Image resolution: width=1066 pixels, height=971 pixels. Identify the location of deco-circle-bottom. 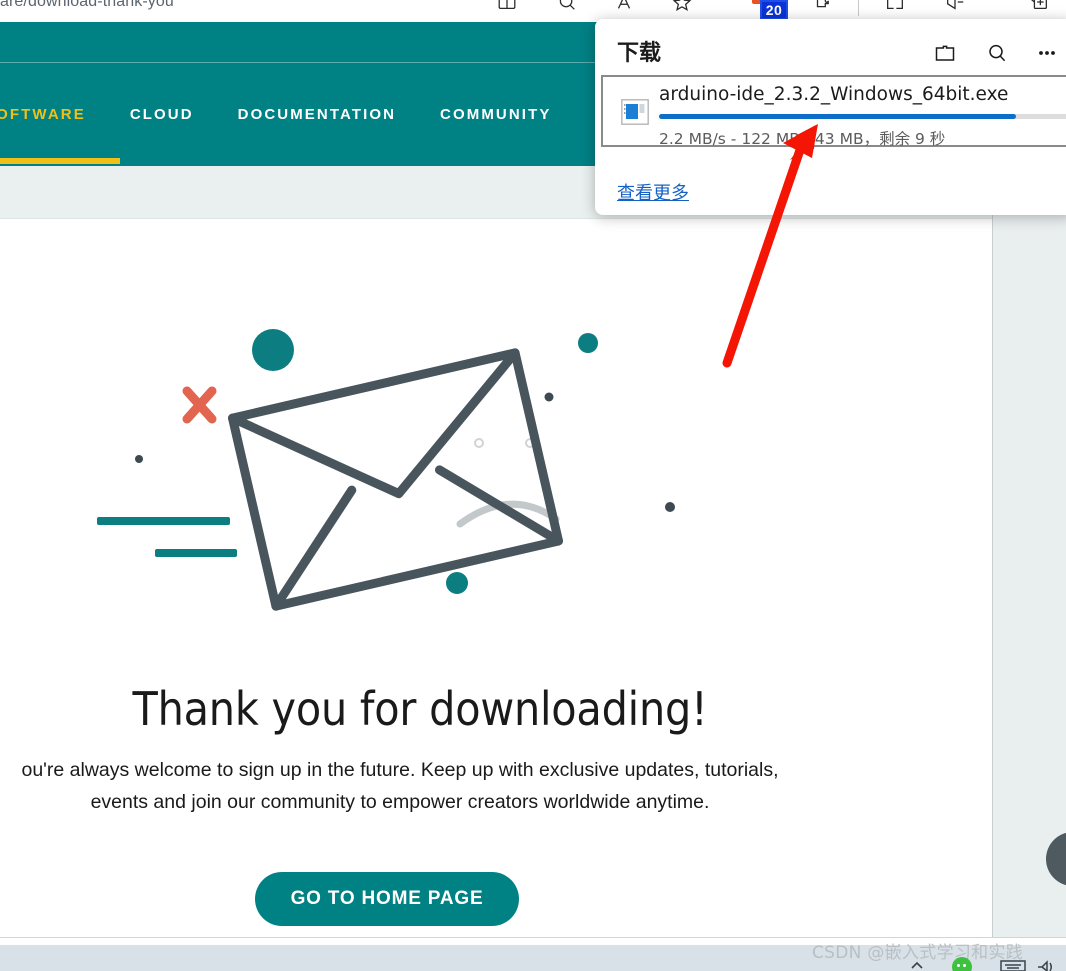
(457, 583).